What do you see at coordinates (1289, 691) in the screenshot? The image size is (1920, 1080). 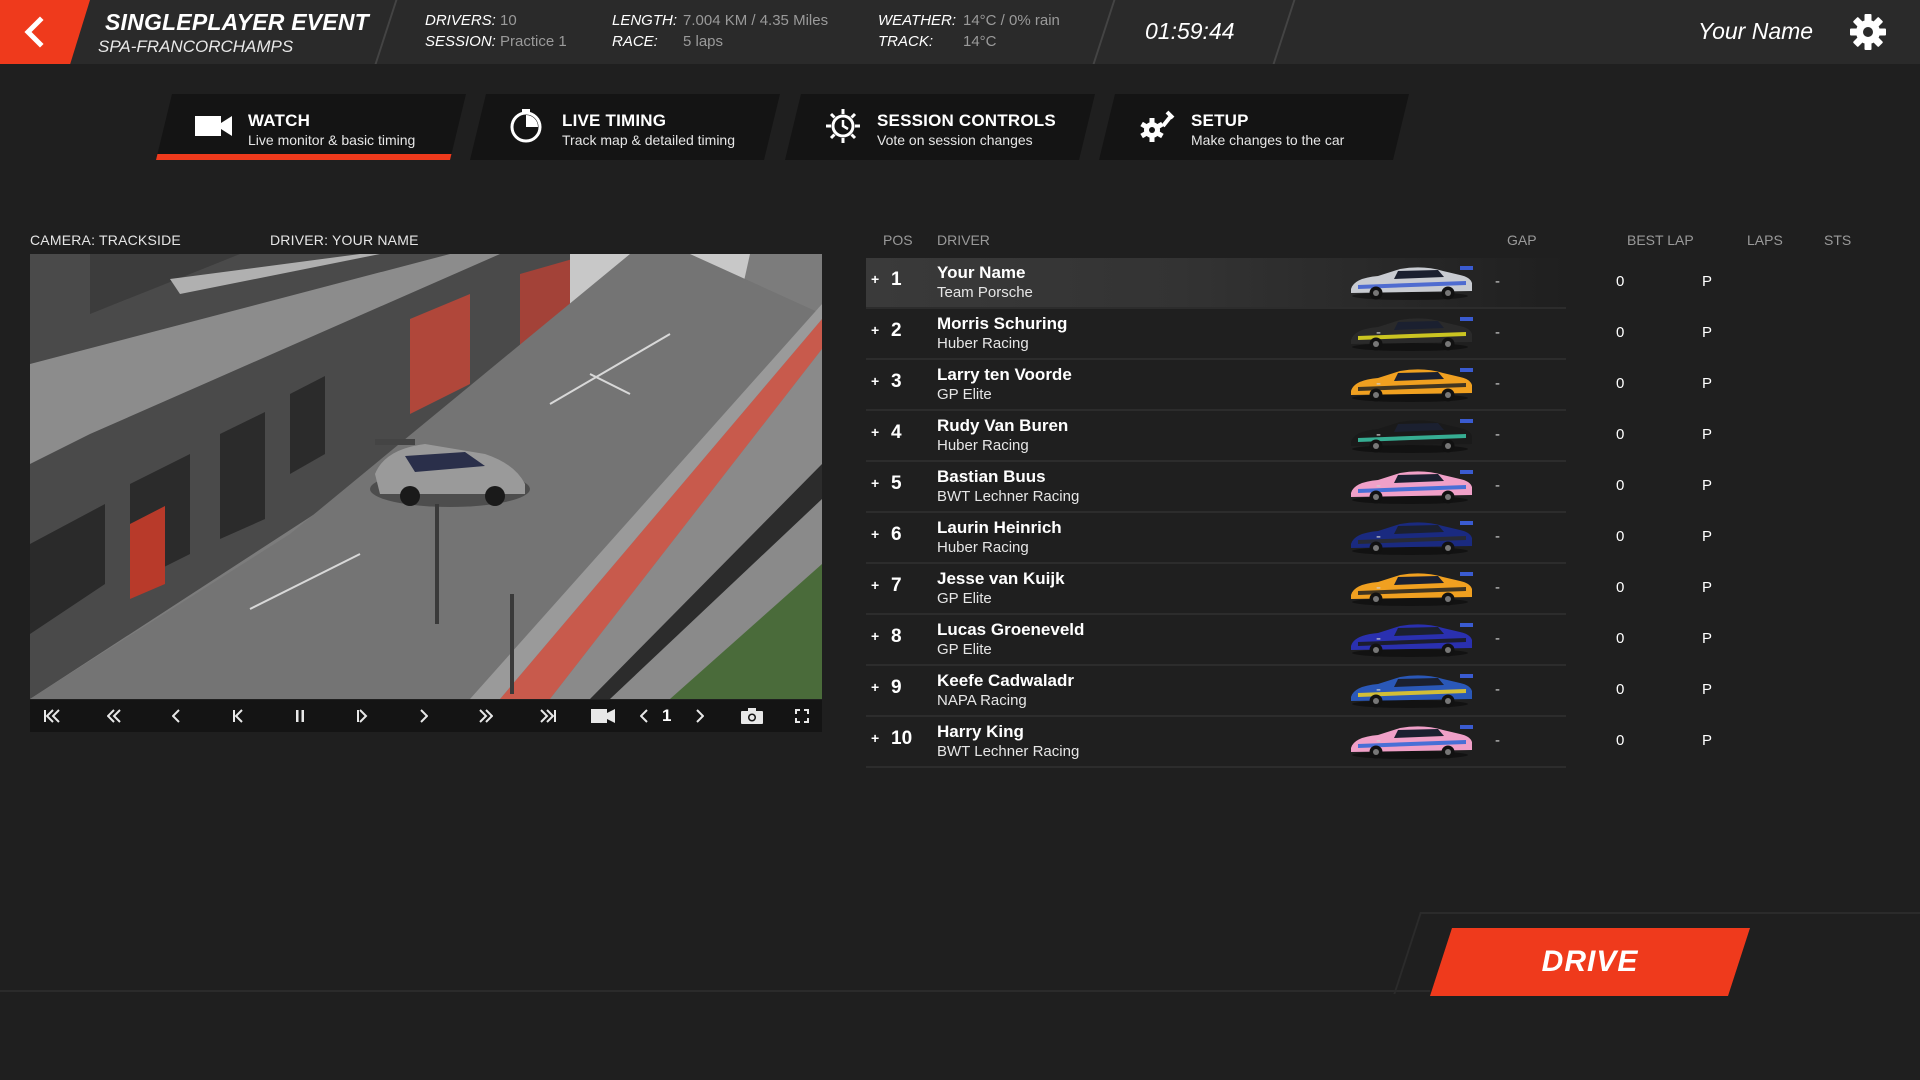 I see `table-row: +9 Keefe Cadwaladr NAPA Racing - - 0 P` at bounding box center [1289, 691].